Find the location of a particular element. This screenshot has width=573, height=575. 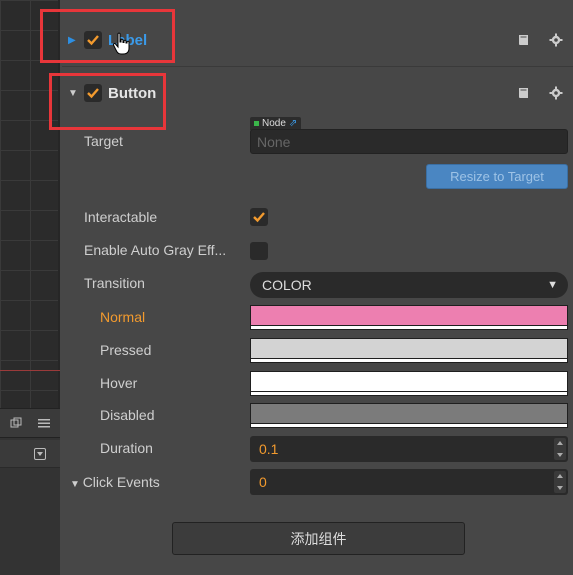

interactable-checkbox is located at coordinates (259, 217).